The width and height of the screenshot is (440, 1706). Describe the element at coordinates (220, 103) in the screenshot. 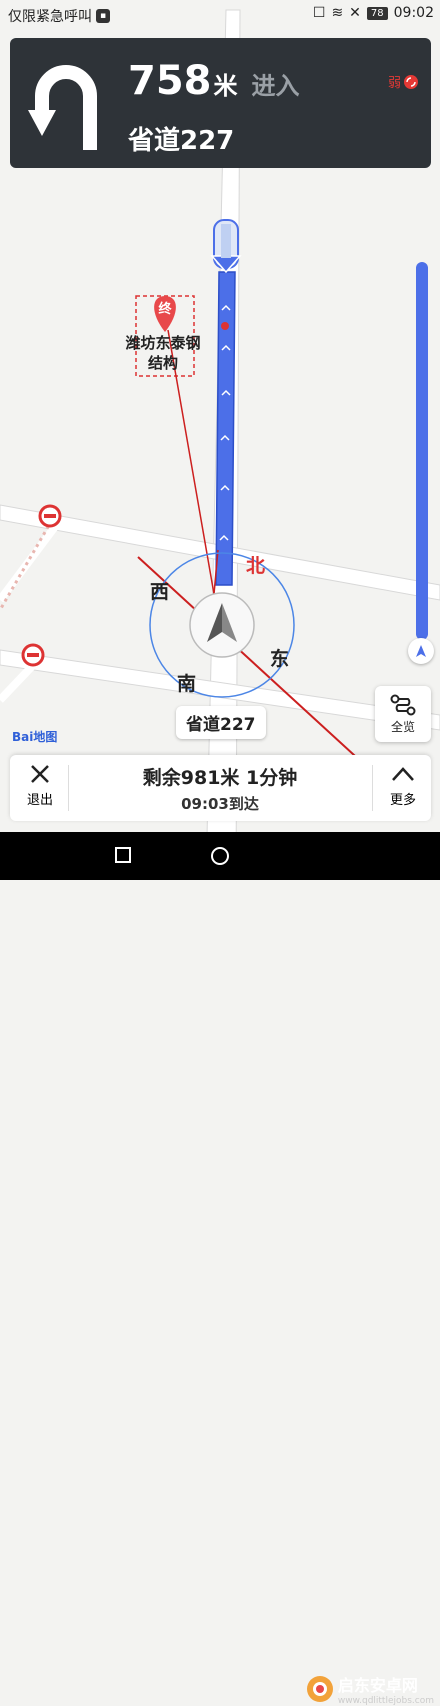

I see `guidance-panel: 758 米 进入 省道227 弱` at that location.